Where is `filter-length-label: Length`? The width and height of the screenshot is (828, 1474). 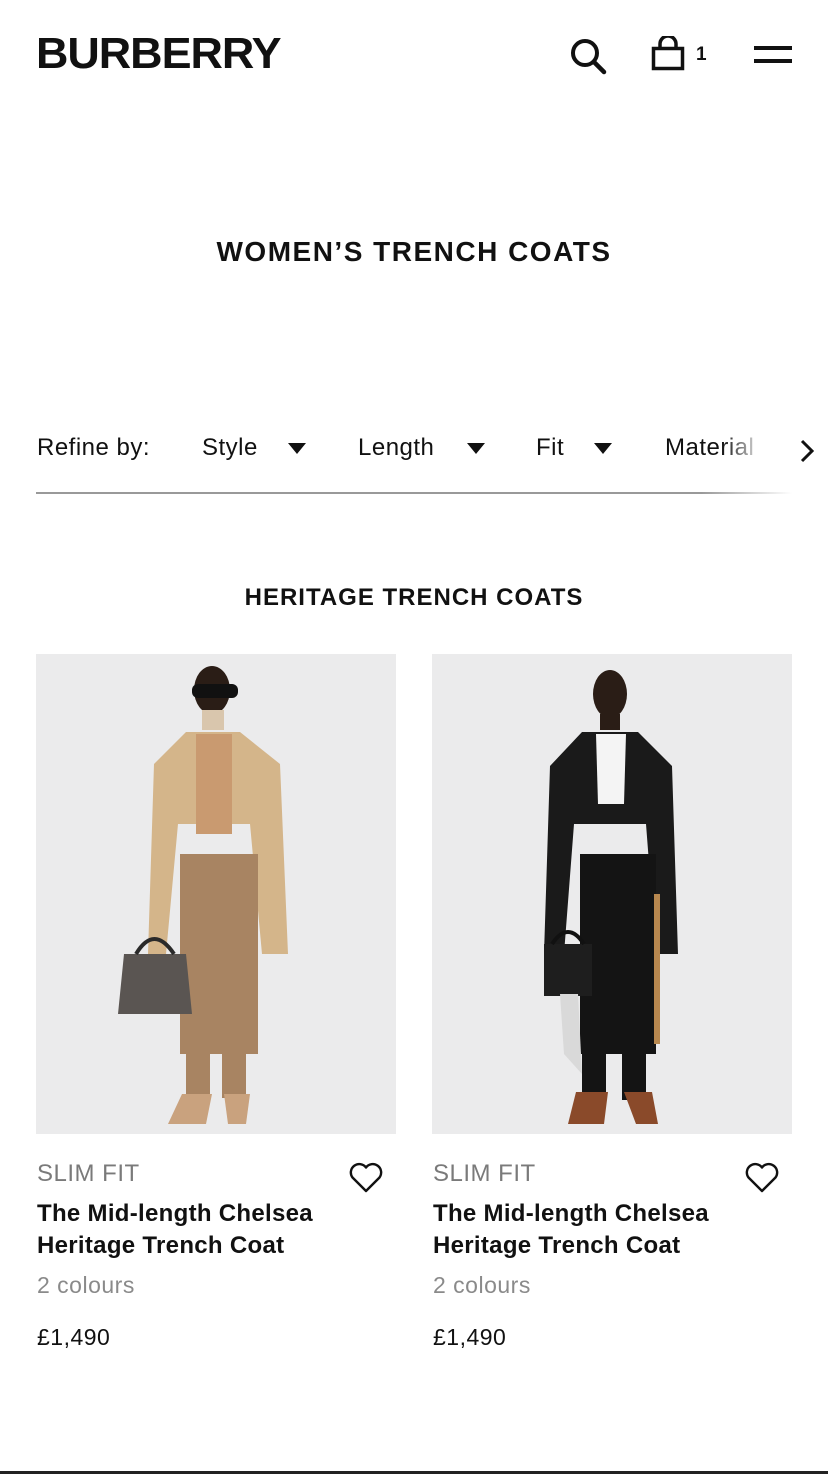 filter-length-label: Length is located at coordinates (396, 447).